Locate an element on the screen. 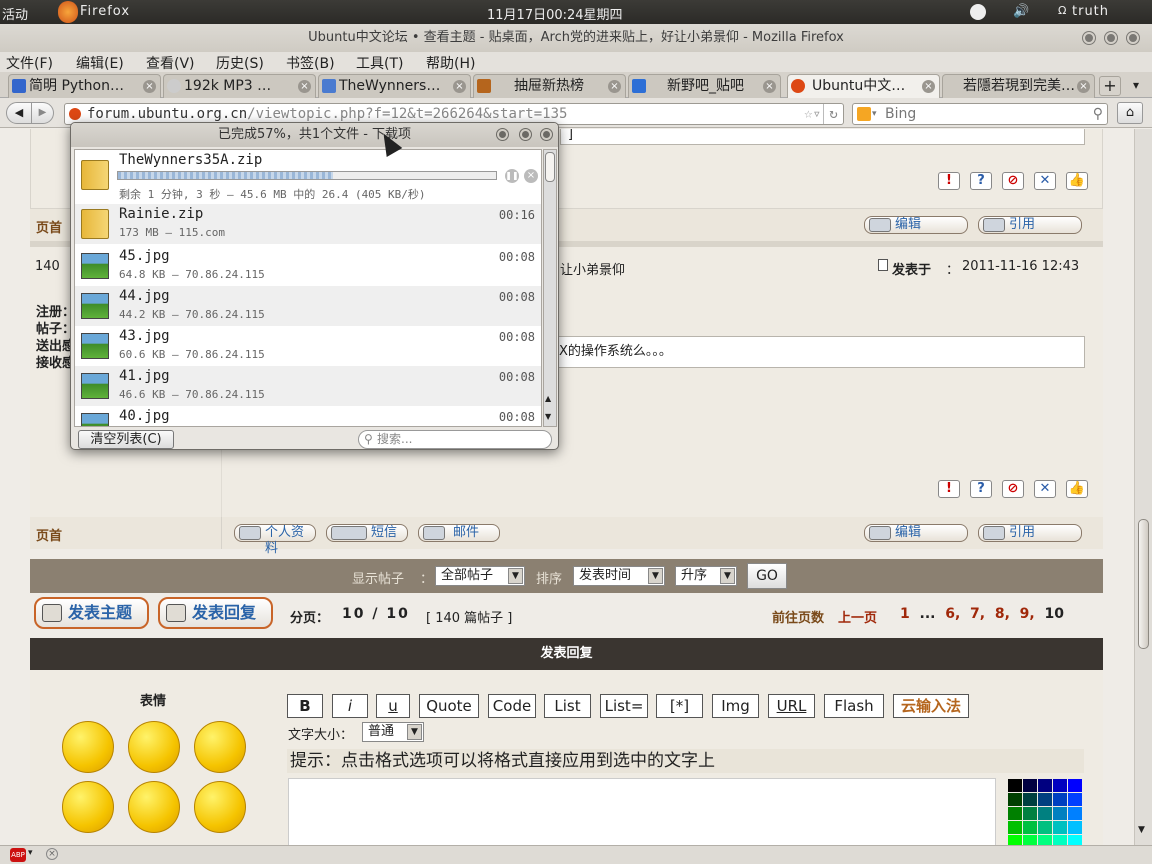 Image resolution: width=1152 pixels, height=864 pixels. menu-view: 查看(V) is located at coordinates (170, 63).